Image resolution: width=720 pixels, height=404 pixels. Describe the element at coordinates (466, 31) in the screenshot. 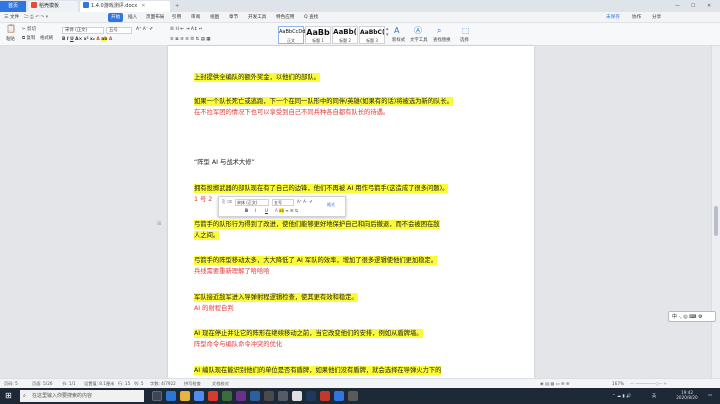

I see `select-icon: ⬚` at that location.